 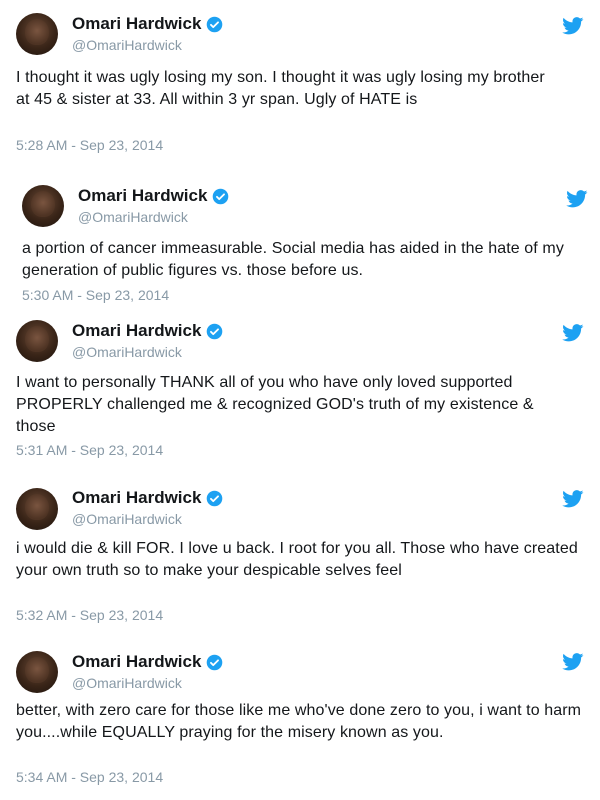 I want to click on tweet-timestamp: 5:30 AM - Sep 23, 2014, so click(x=95, y=295).